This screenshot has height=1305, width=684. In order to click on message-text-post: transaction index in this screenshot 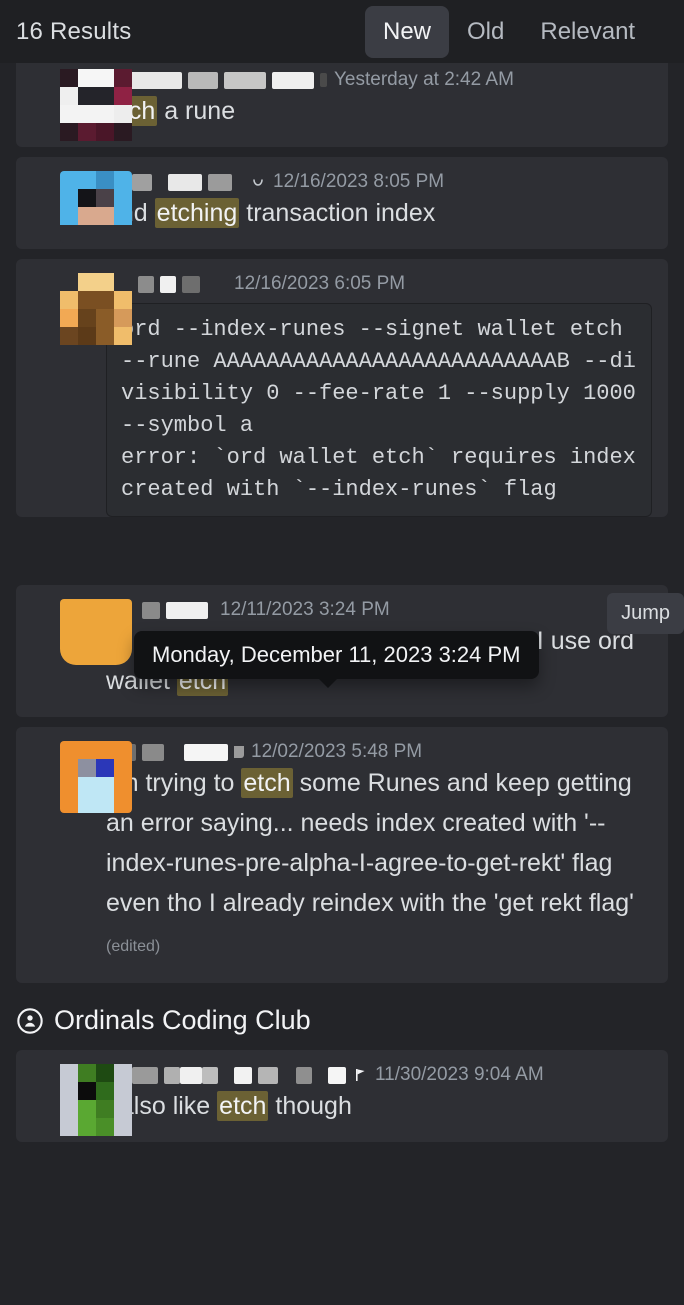, I will do `click(337, 213)`.